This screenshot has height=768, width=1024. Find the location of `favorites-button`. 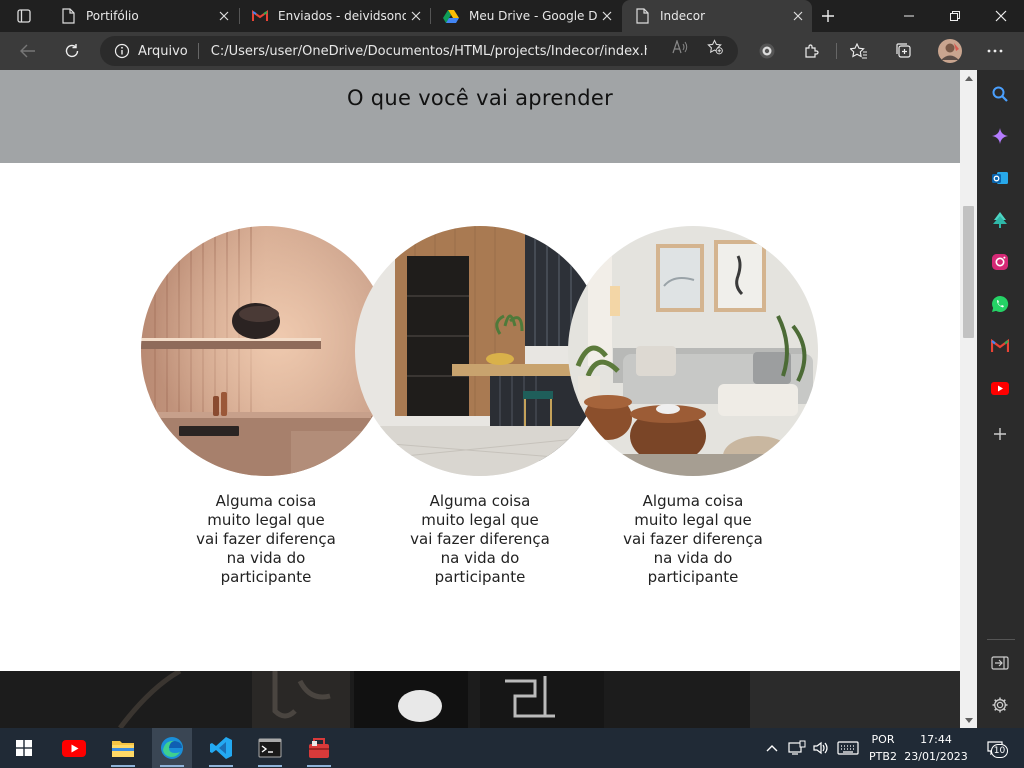

favorites-button is located at coordinates (859, 51).